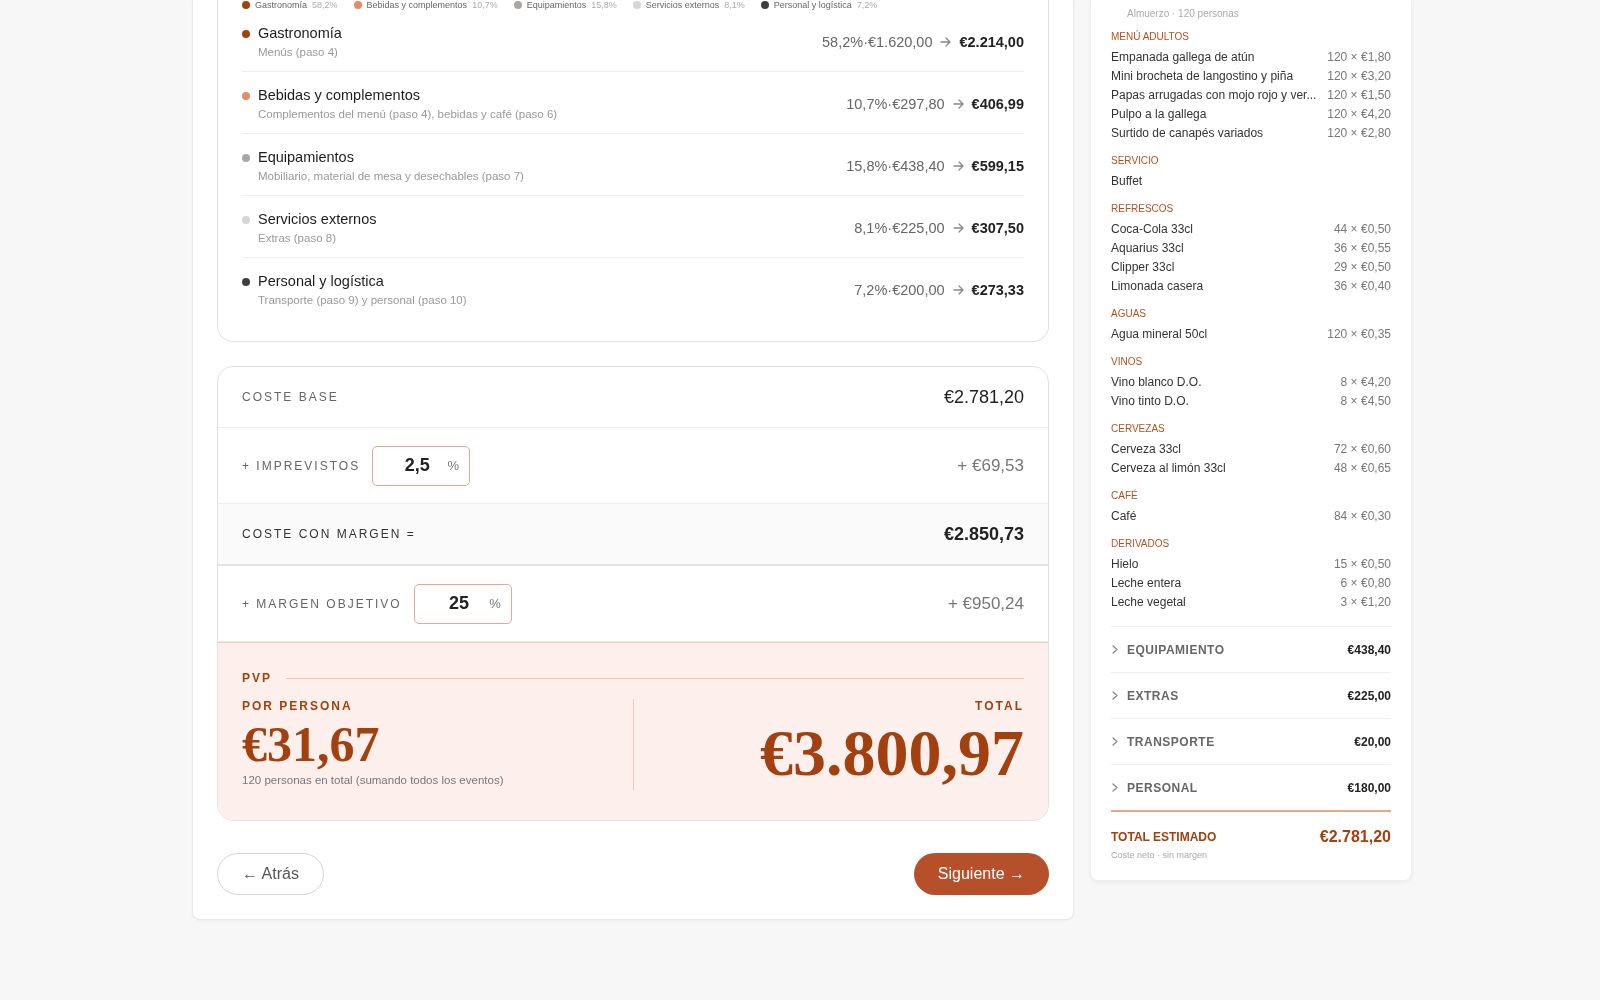  What do you see at coordinates (556, 5) in the screenshot?
I see `legend-label: Equipamientos` at bounding box center [556, 5].